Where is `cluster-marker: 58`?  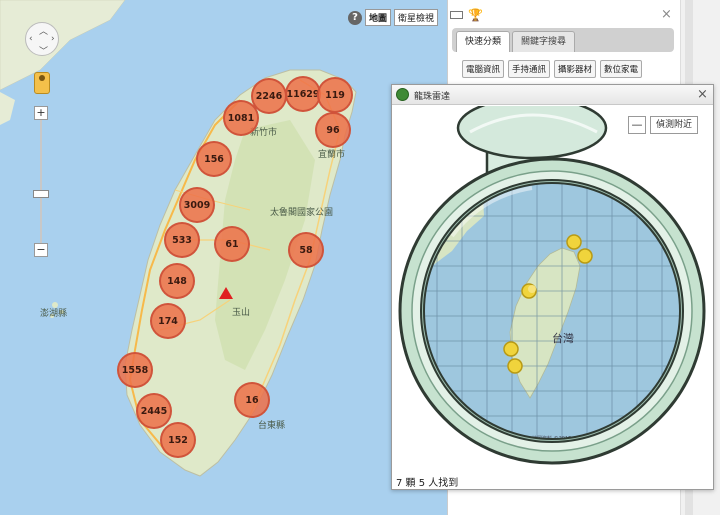 cluster-marker: 58 is located at coordinates (306, 250).